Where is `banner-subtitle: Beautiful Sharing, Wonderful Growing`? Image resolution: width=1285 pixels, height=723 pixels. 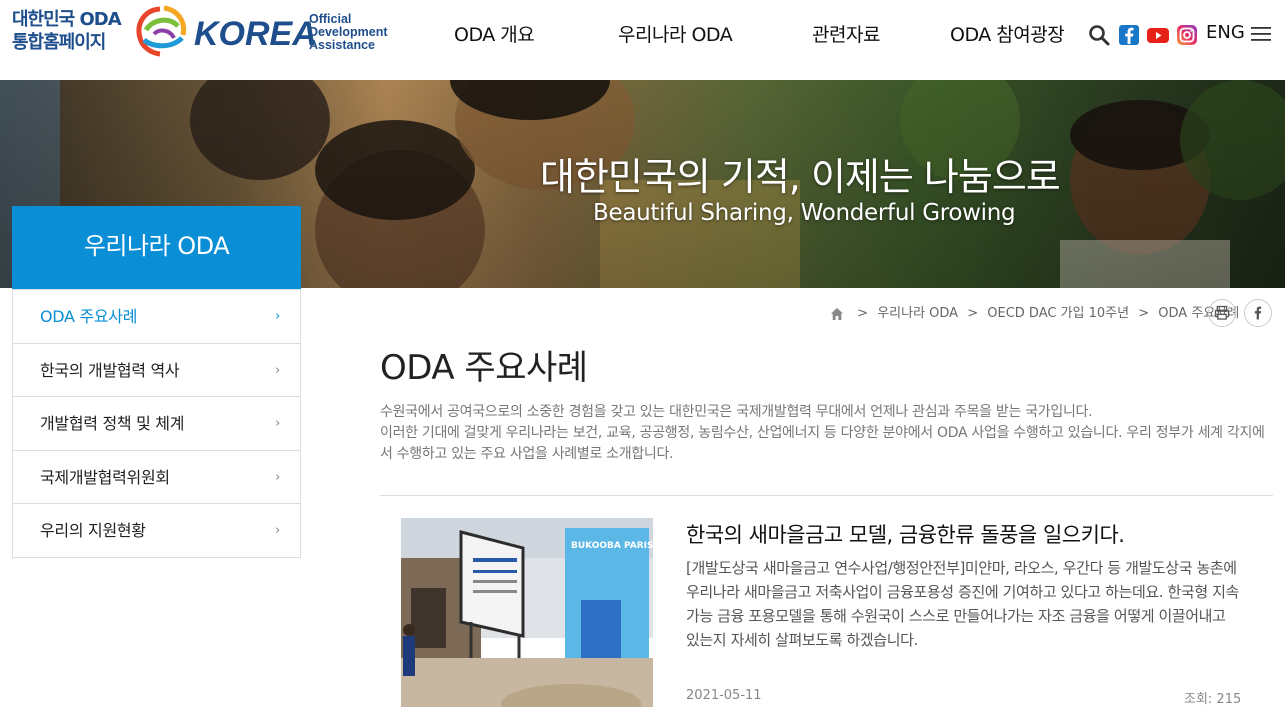 banner-subtitle: Beautiful Sharing, Wonderful Growing is located at coordinates (804, 213).